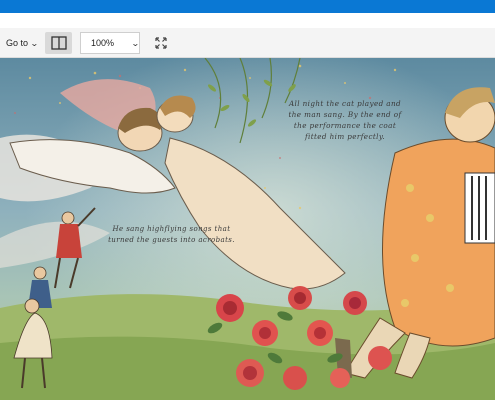 This screenshot has height=400, width=495. What do you see at coordinates (247, 6) in the screenshot?
I see `window-title-bar` at bounding box center [247, 6].